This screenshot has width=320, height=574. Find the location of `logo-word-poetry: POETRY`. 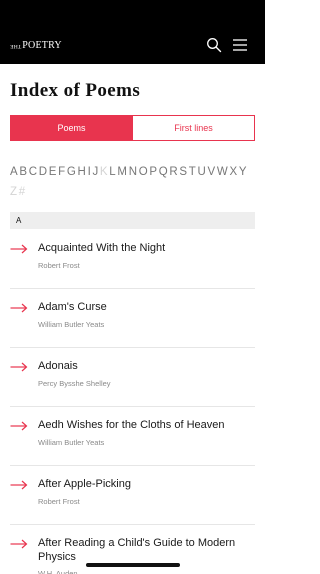

logo-word-poetry: POETRY is located at coordinates (42, 45).